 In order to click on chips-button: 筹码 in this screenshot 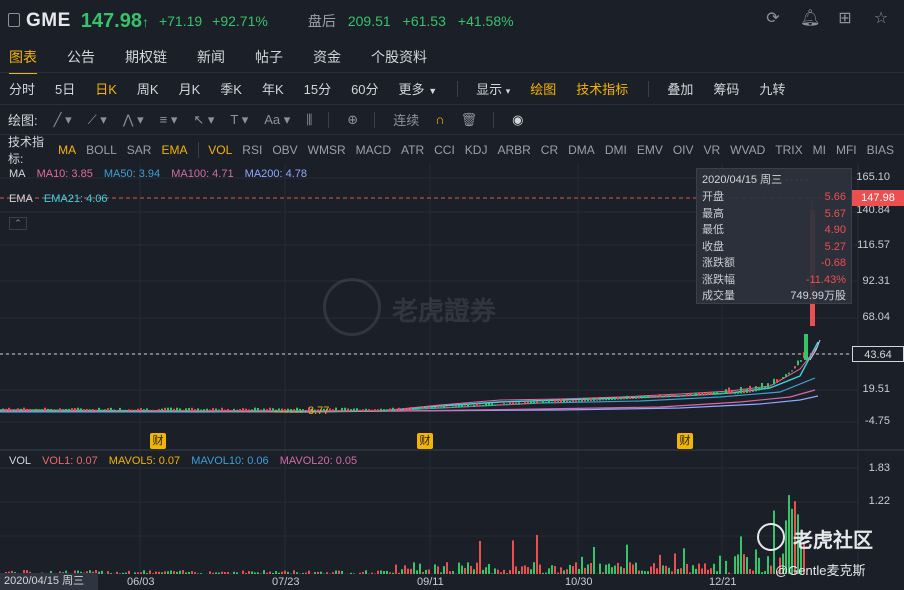, I will do `click(726, 88)`.